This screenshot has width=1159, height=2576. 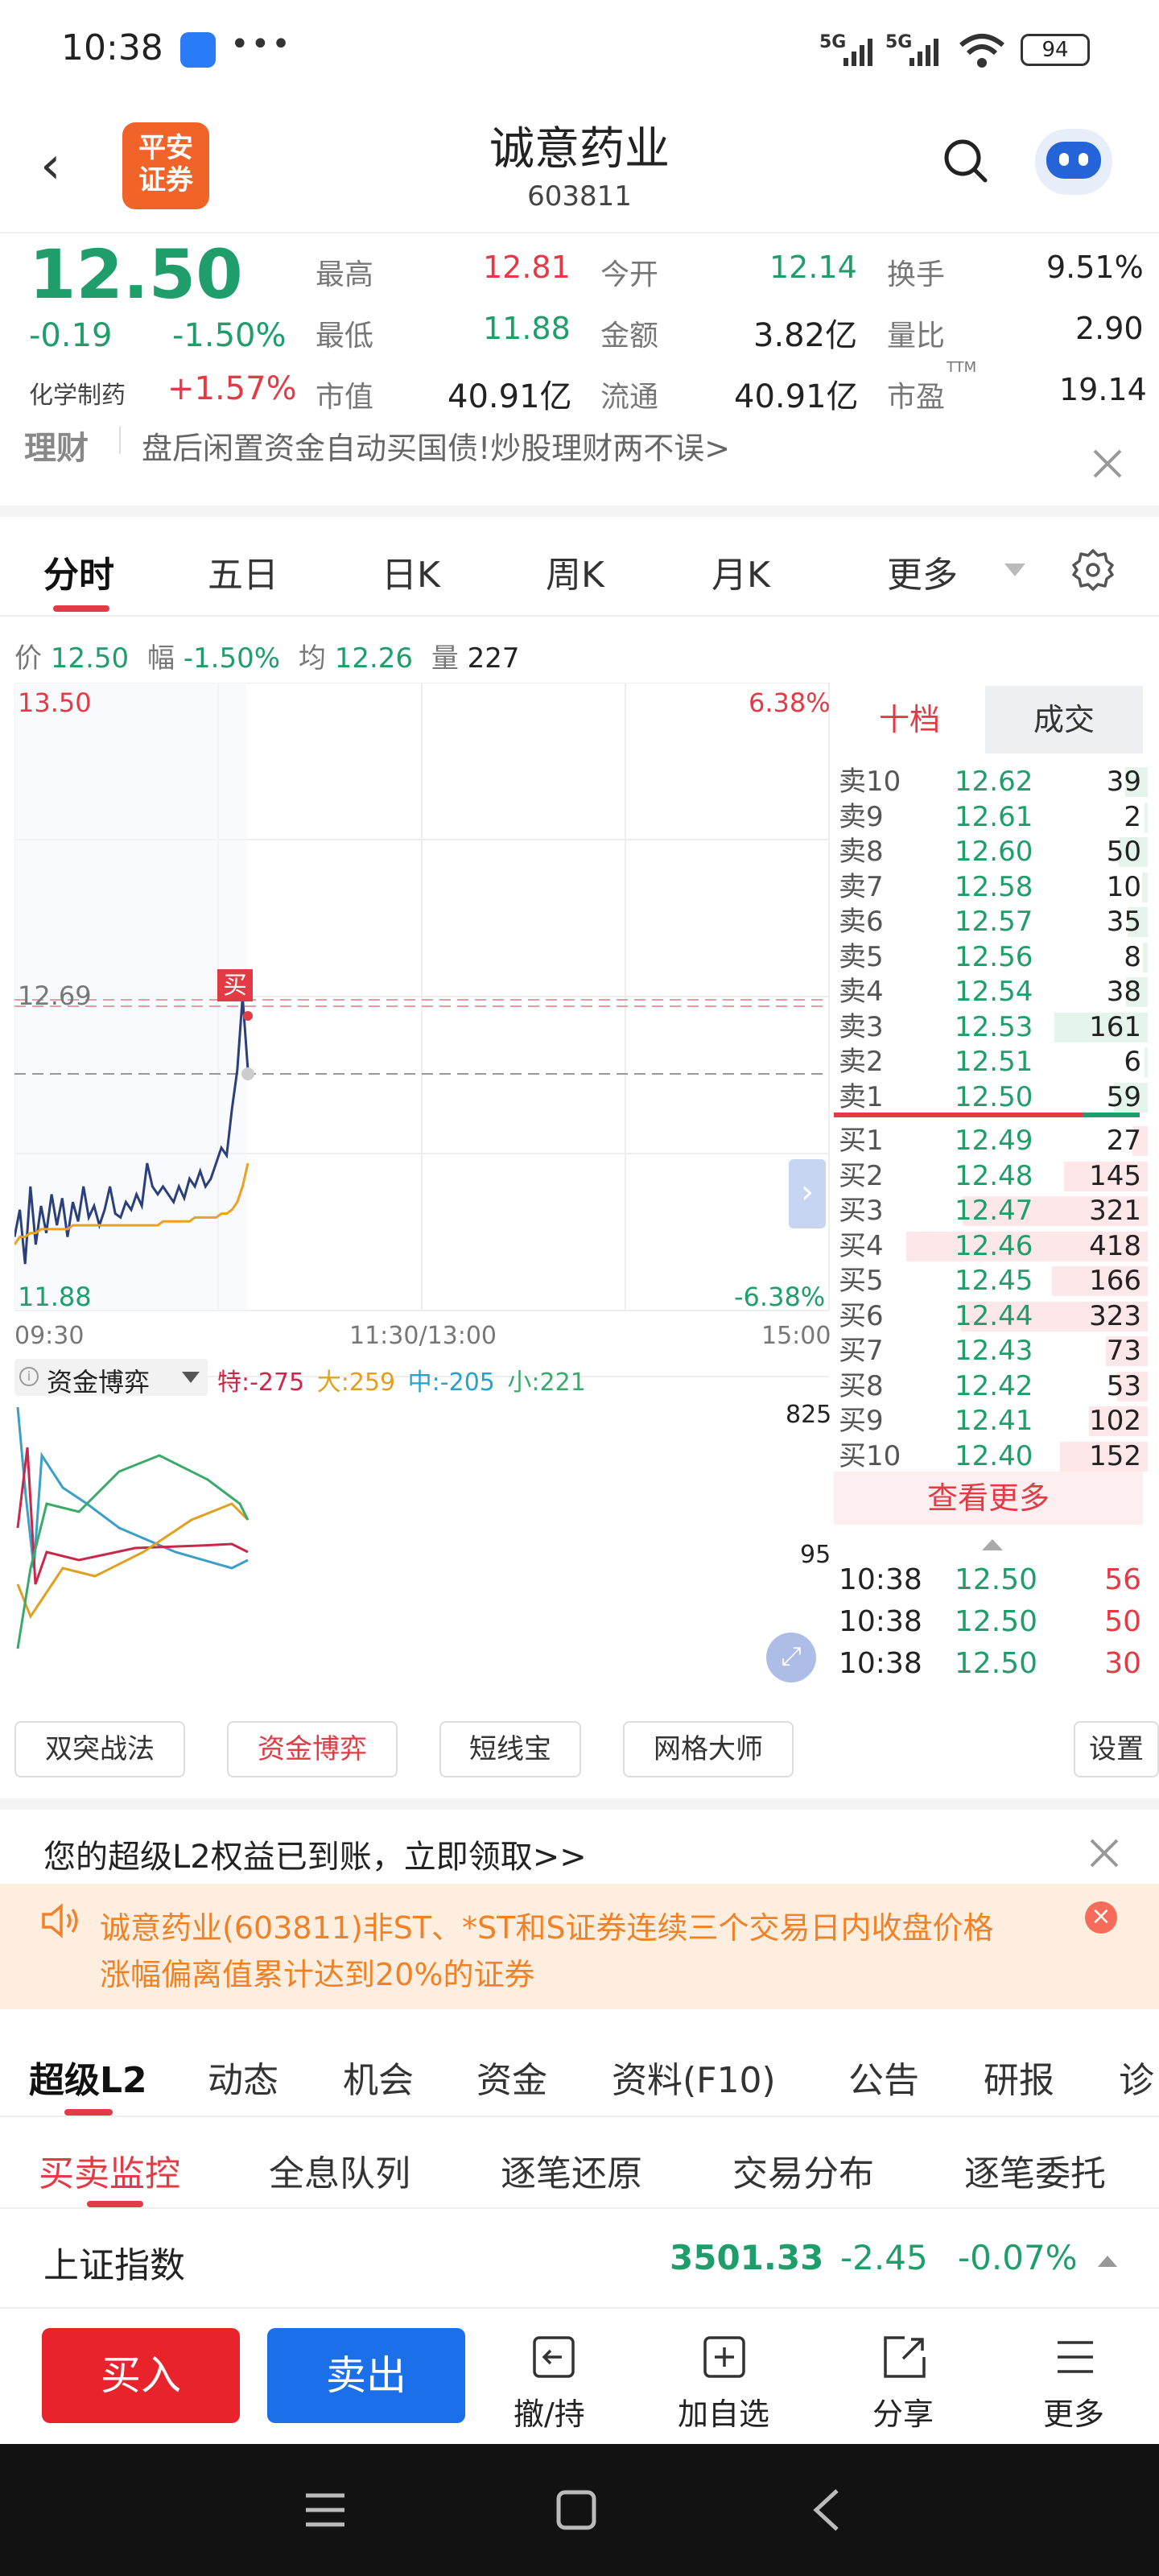 I want to click on ask-row: 卖3 12.53 161, so click(x=991, y=1027).